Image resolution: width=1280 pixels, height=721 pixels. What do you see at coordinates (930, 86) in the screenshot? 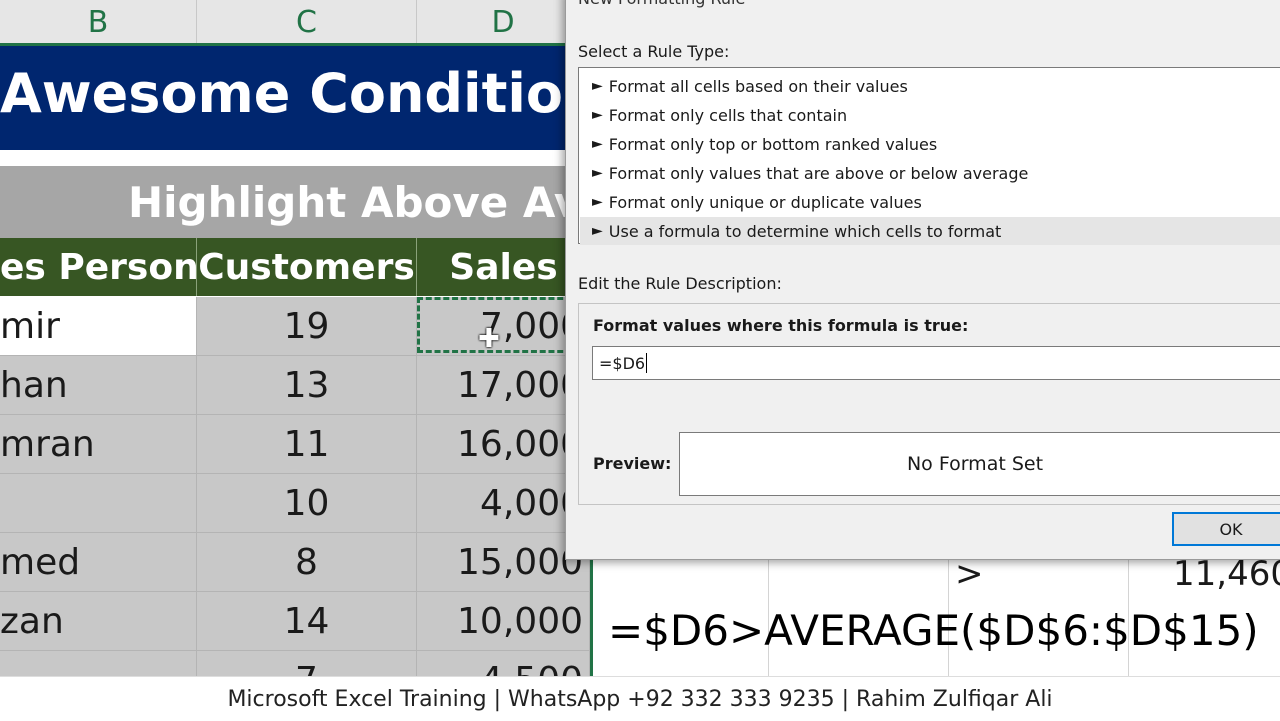
I see `rule-type-item: ► Format all cells based on their values` at bounding box center [930, 86].